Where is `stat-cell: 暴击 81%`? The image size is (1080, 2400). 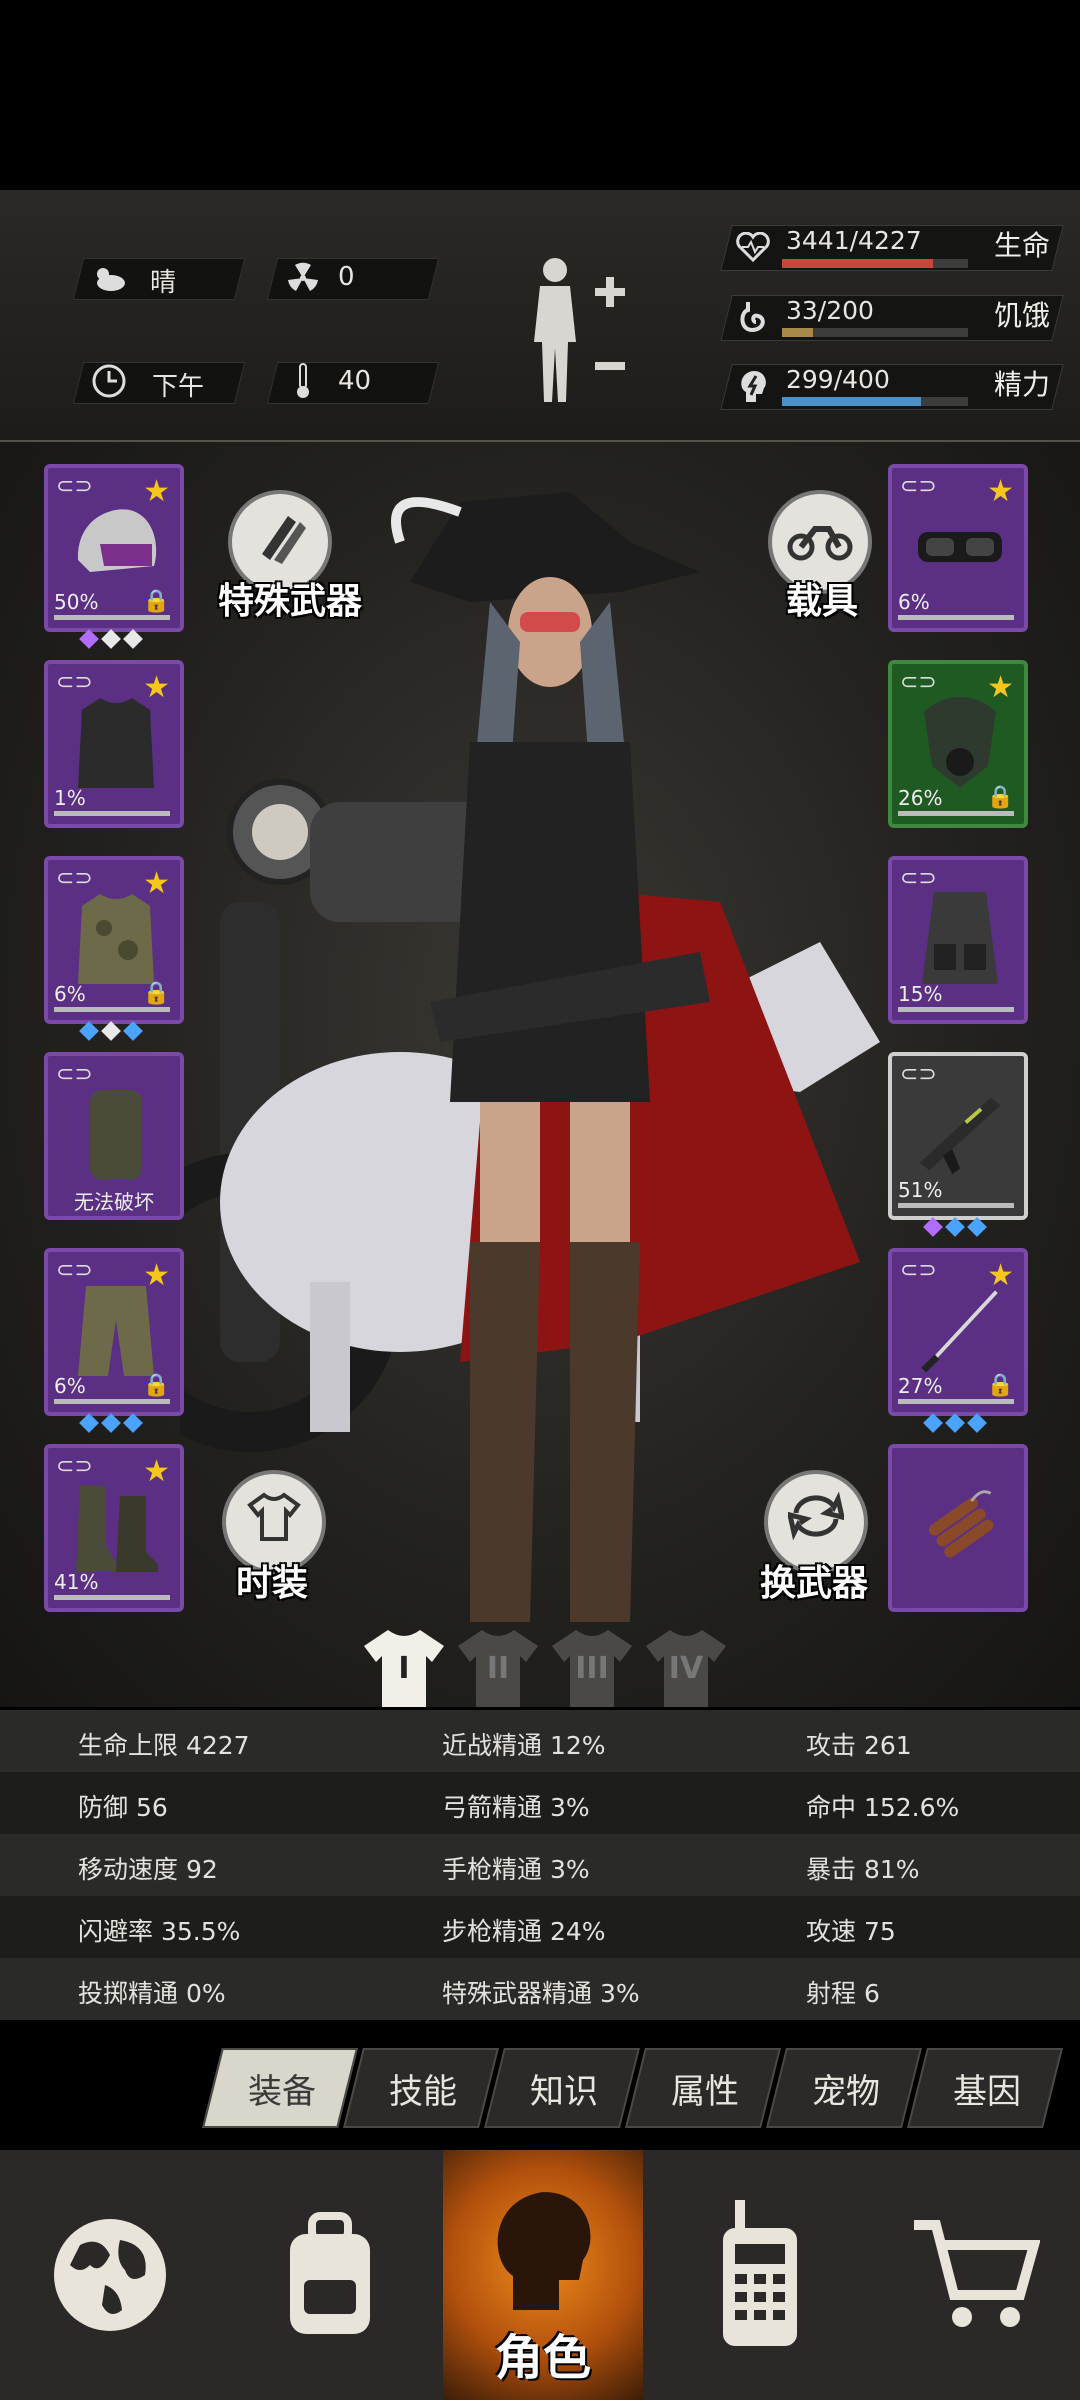
stat-cell: 暴击 81% is located at coordinates (863, 1869).